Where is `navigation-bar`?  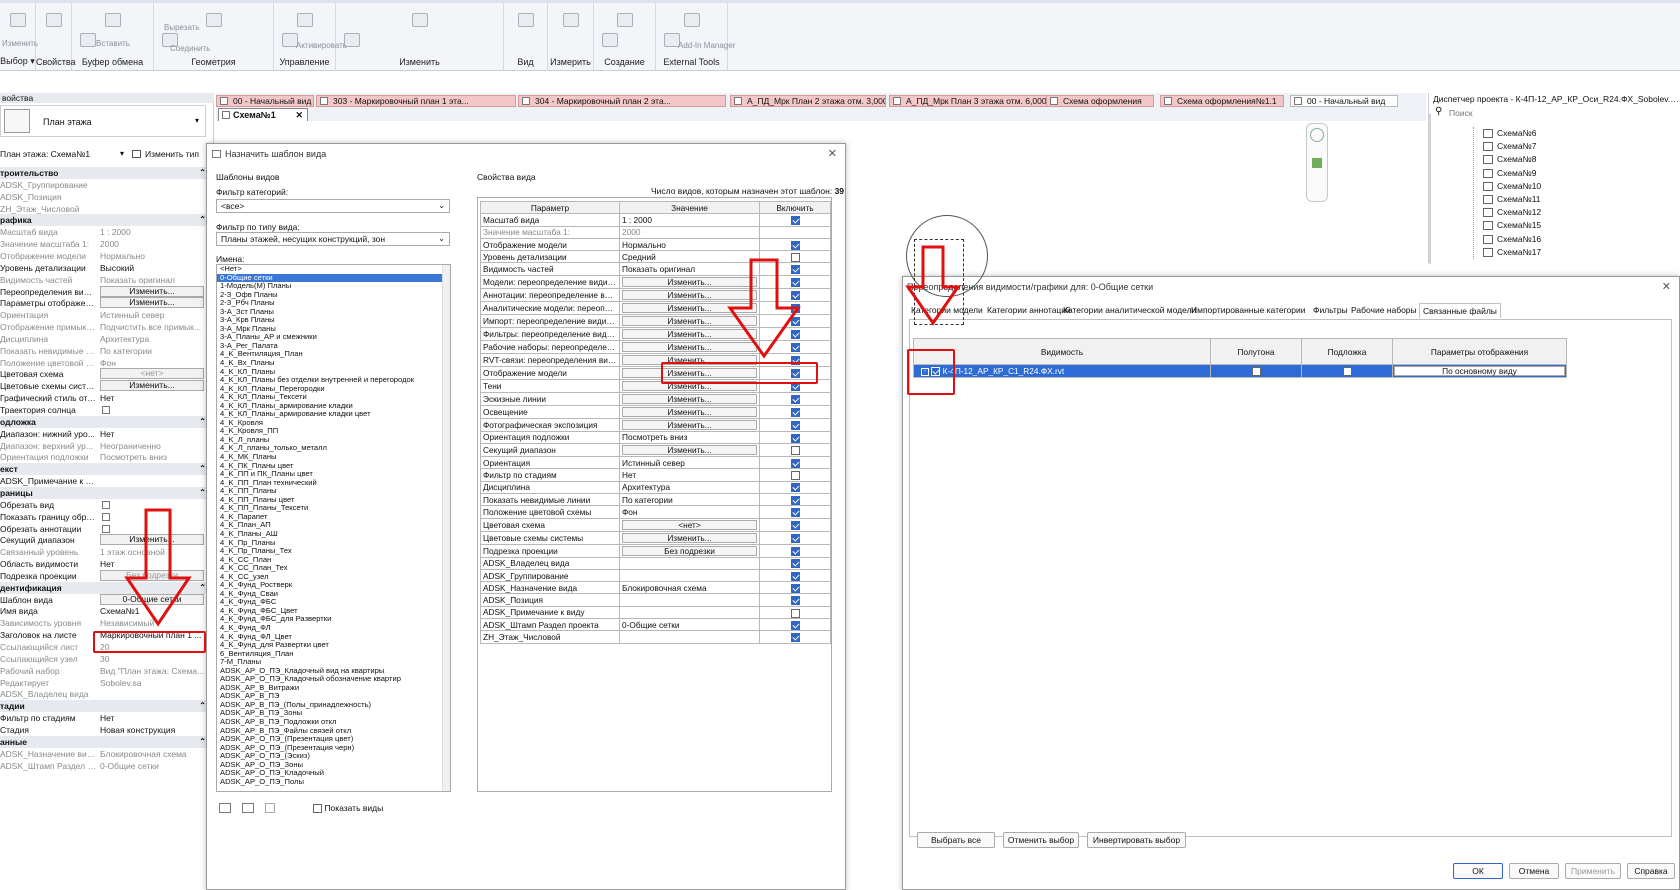
navigation-bar is located at coordinates (1317, 162).